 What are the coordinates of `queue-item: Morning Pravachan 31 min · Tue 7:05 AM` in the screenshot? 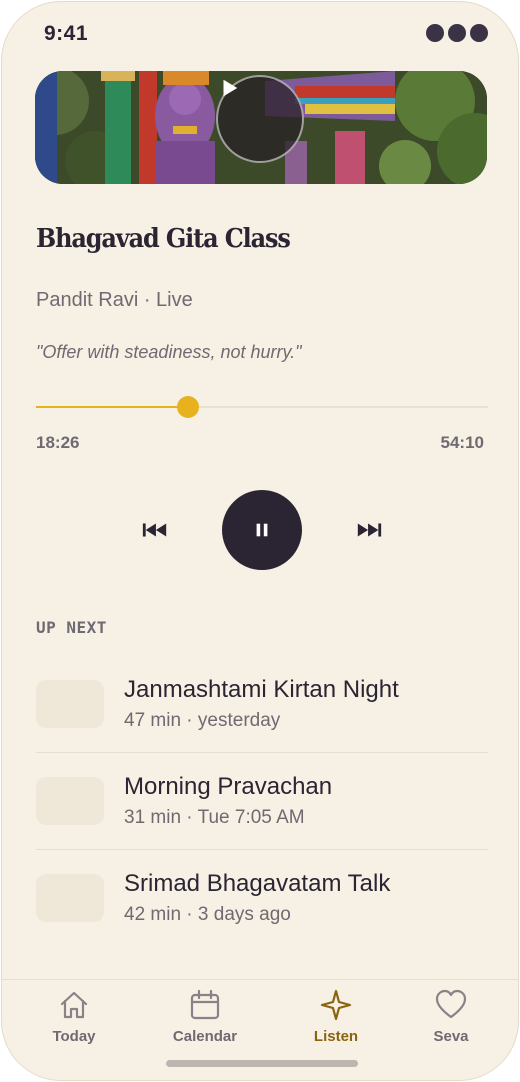 It's located at (262, 801).